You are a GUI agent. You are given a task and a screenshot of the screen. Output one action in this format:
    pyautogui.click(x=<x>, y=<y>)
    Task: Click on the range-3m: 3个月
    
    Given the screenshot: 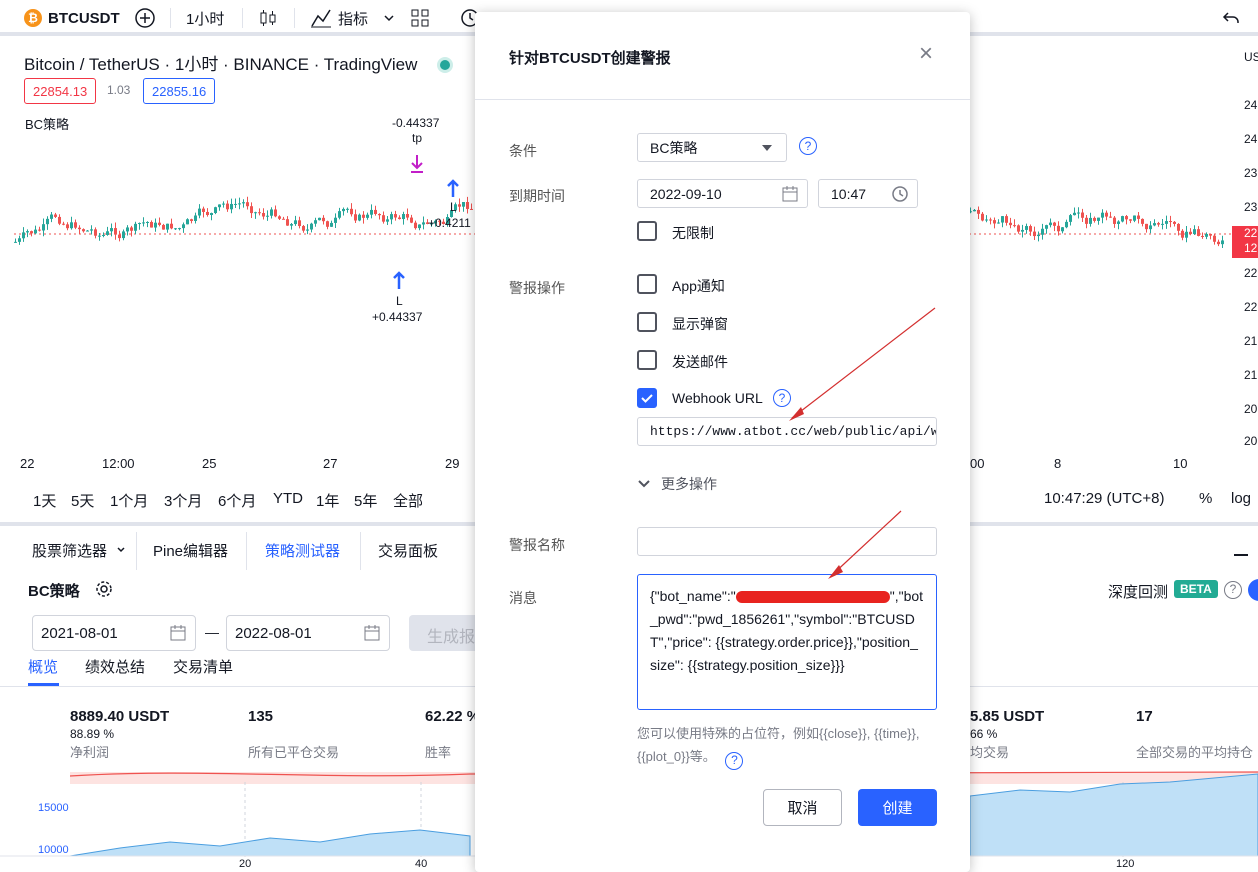 What is the action you would take?
    pyautogui.click(x=183, y=500)
    